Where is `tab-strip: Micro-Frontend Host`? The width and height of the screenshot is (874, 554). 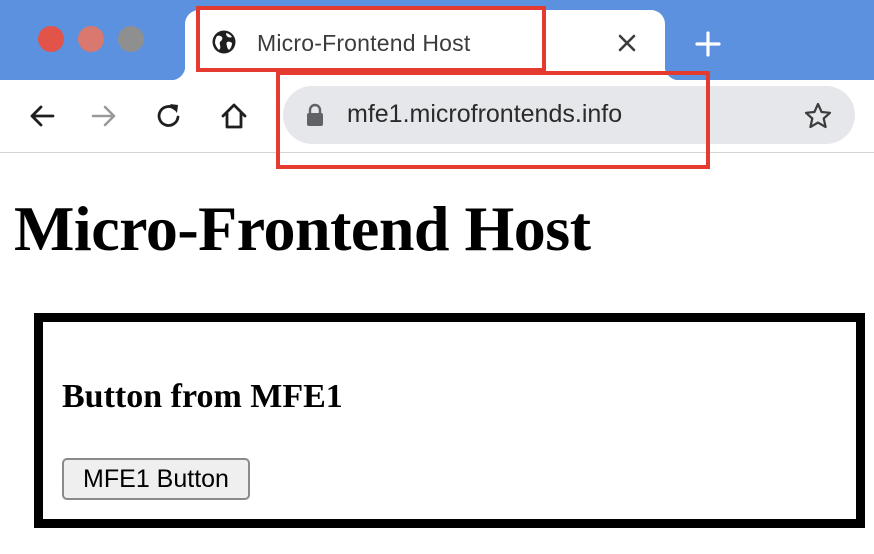 tab-strip: Micro-Frontend Host is located at coordinates (437, 41).